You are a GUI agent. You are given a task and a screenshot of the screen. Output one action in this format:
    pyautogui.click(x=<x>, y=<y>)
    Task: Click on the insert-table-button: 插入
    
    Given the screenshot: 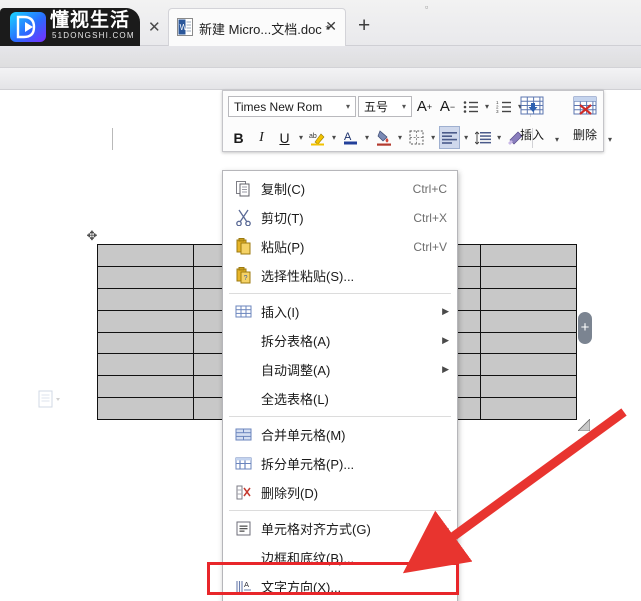 What is the action you would take?
    pyautogui.click(x=532, y=122)
    